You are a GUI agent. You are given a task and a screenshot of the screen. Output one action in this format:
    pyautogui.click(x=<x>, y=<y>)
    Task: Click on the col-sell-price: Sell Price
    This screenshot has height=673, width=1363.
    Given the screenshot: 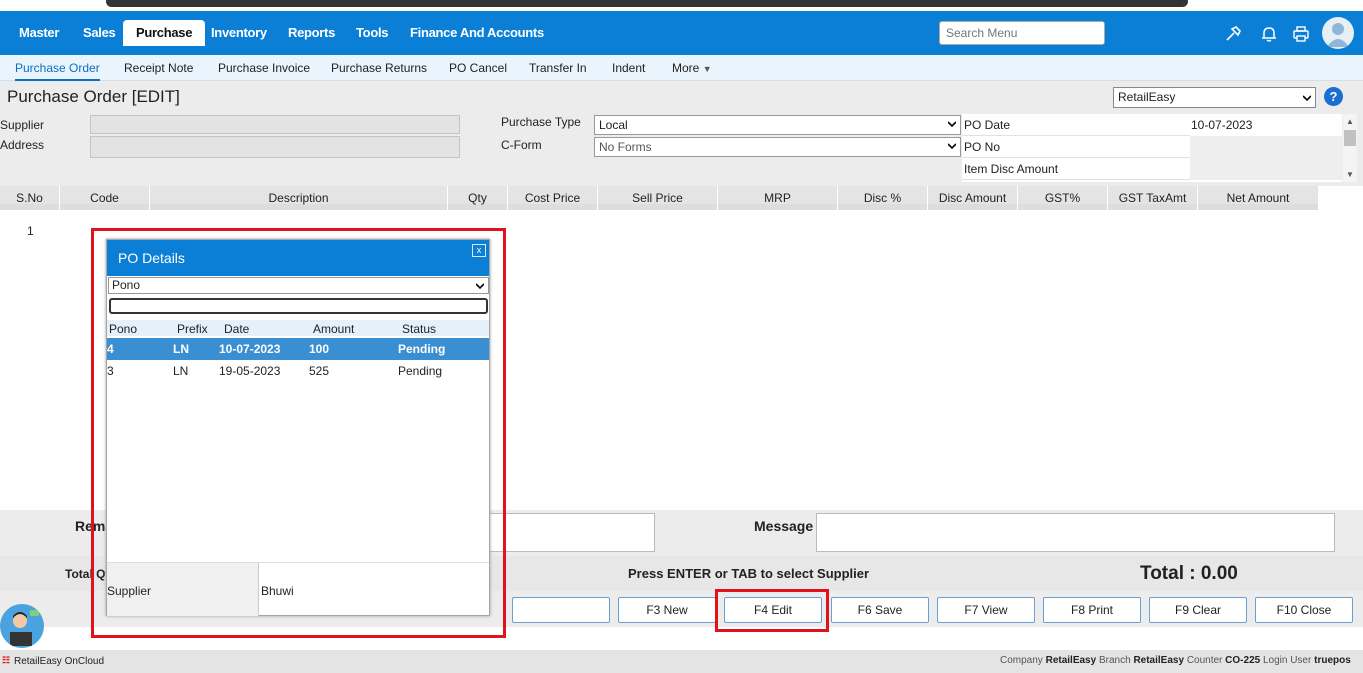 What is the action you would take?
    pyautogui.click(x=658, y=198)
    